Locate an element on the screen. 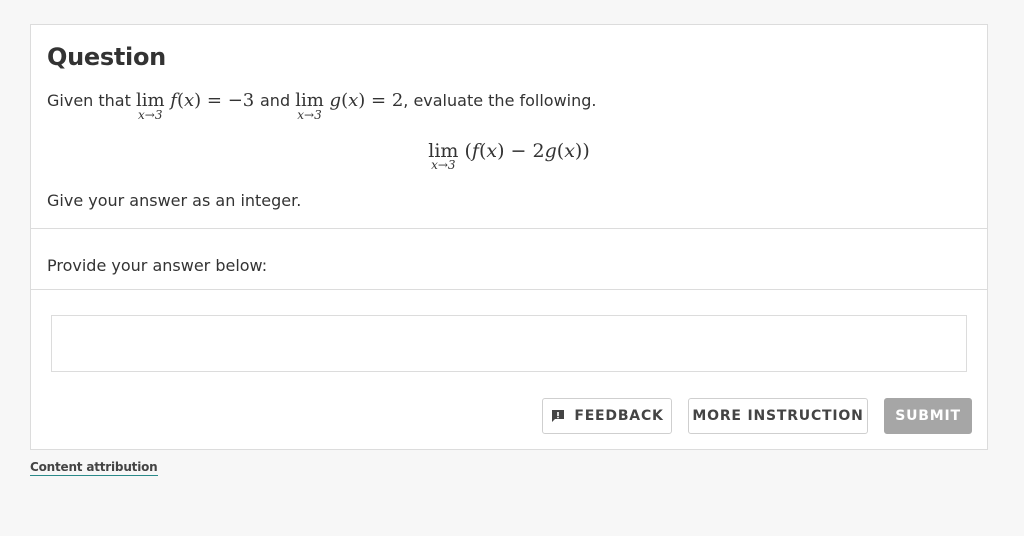 The width and height of the screenshot is (1024, 536). answer-input-box is located at coordinates (509, 343).